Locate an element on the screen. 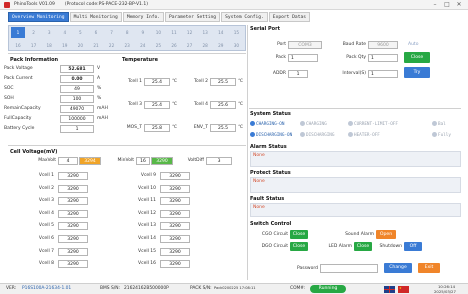  pack-info-value: 1 is located at coordinates (77, 129).